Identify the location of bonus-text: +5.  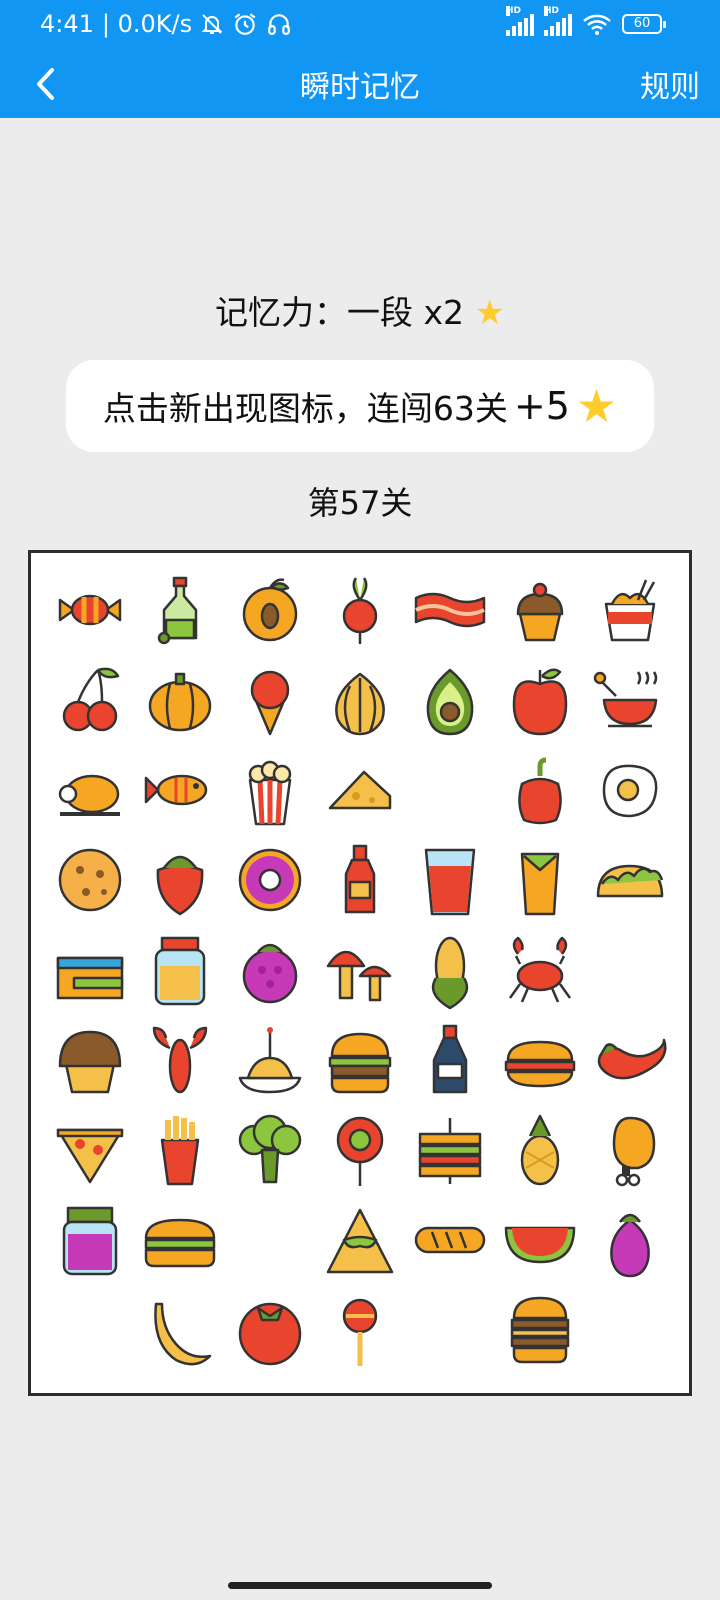
(541, 406).